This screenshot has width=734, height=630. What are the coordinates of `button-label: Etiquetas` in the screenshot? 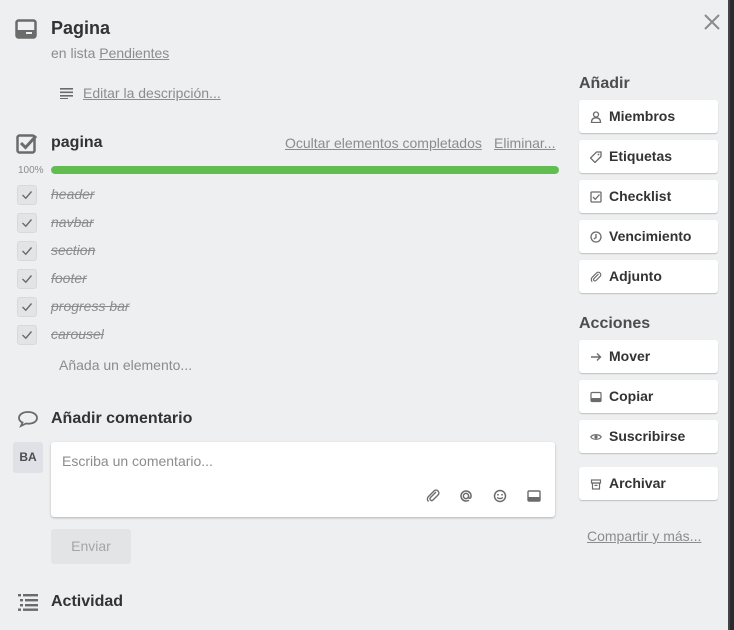 It's located at (641, 156).